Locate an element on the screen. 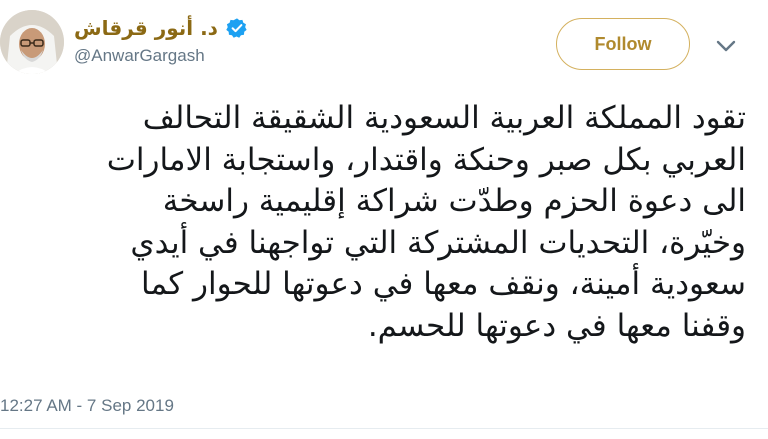 This screenshot has width=768, height=439. divider is located at coordinates (384, 428).